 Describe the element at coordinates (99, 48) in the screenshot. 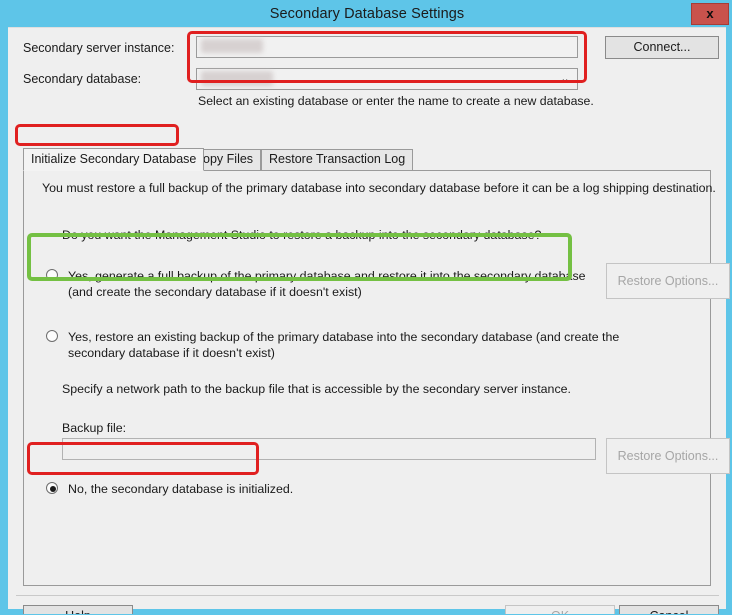

I see `secondary-server-instance-label: Secondary server instance:` at that location.